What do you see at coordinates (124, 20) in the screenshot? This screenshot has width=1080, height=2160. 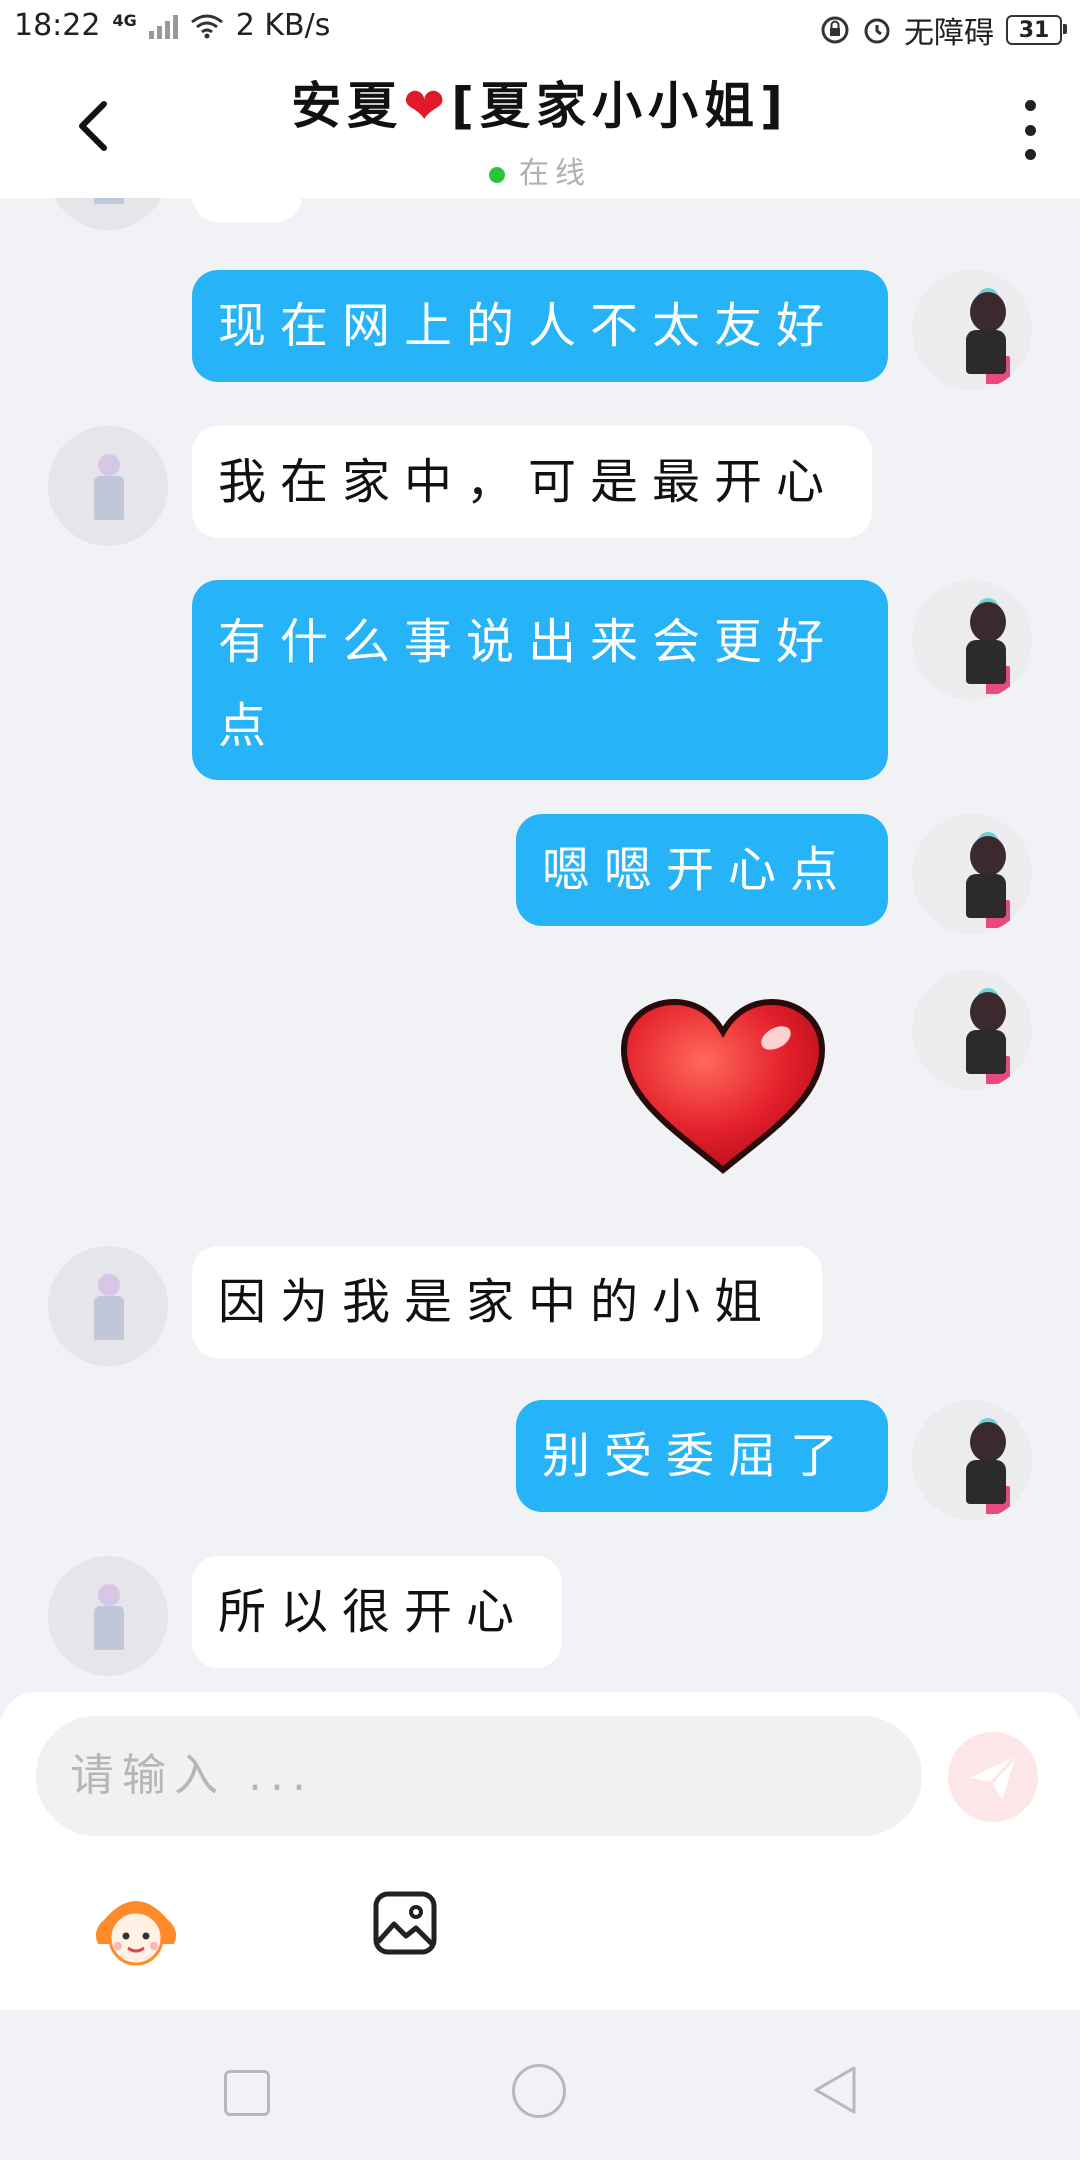 I see `network-type: 4G` at bounding box center [124, 20].